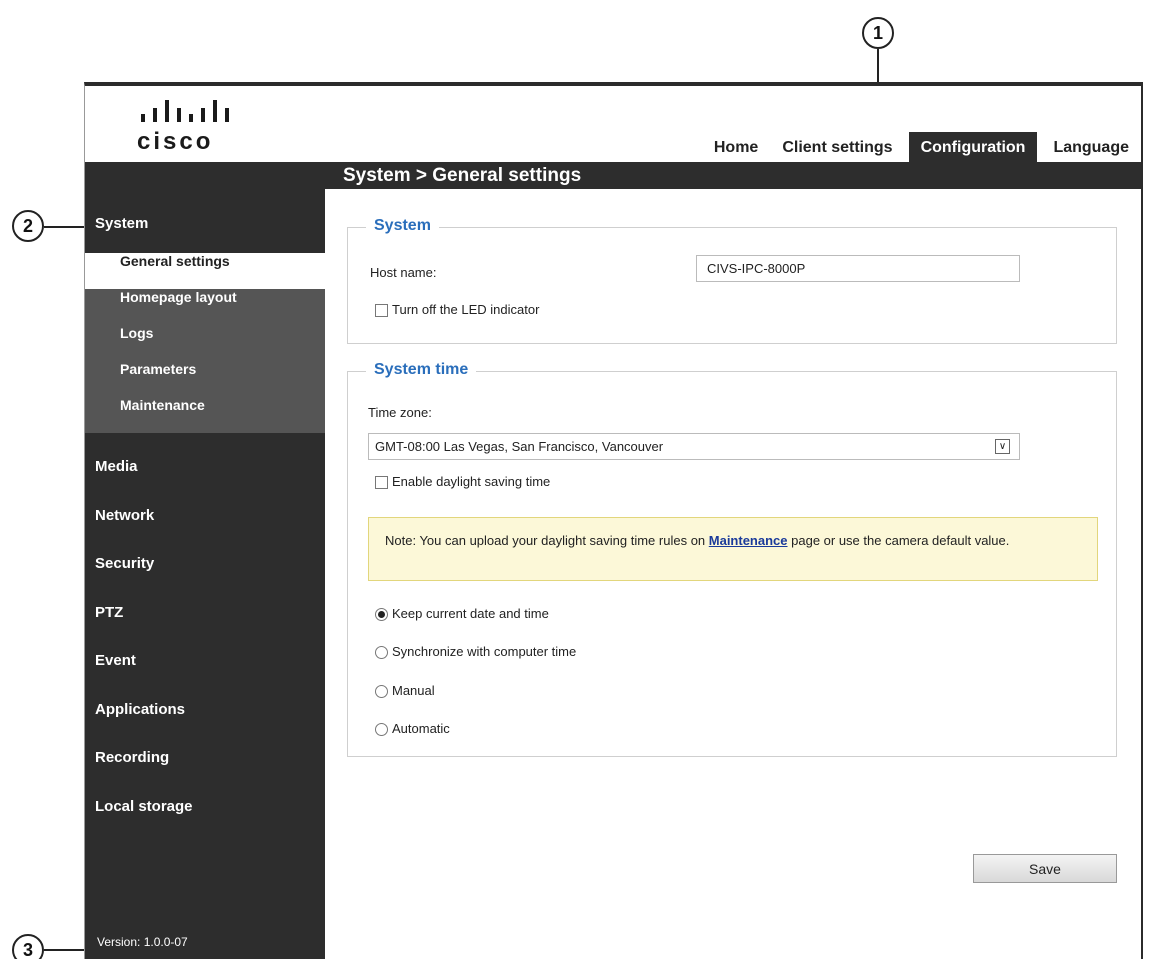 Image resolution: width=1149 pixels, height=959 pixels. Describe the element at coordinates (64, 950) in the screenshot. I see `callout-3-line` at that location.